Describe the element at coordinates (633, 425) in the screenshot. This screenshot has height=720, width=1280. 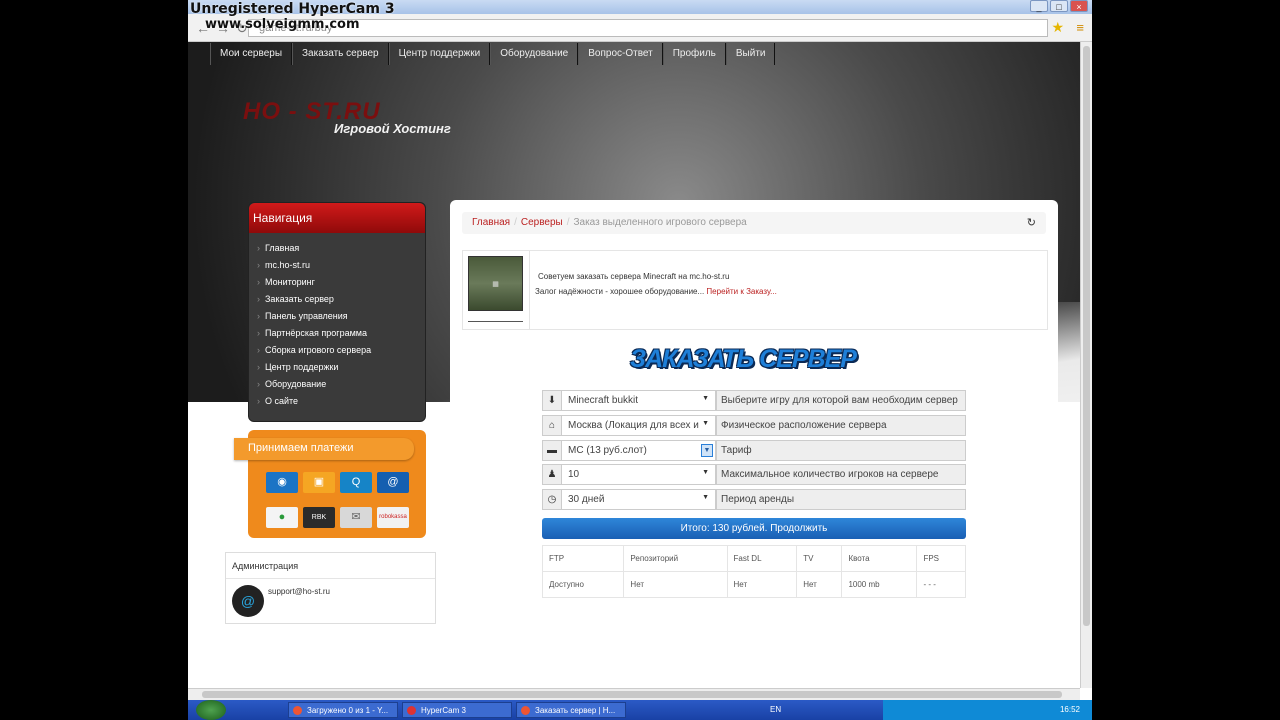
I see `location-select-value: Москва (Локация для всех и` at that location.